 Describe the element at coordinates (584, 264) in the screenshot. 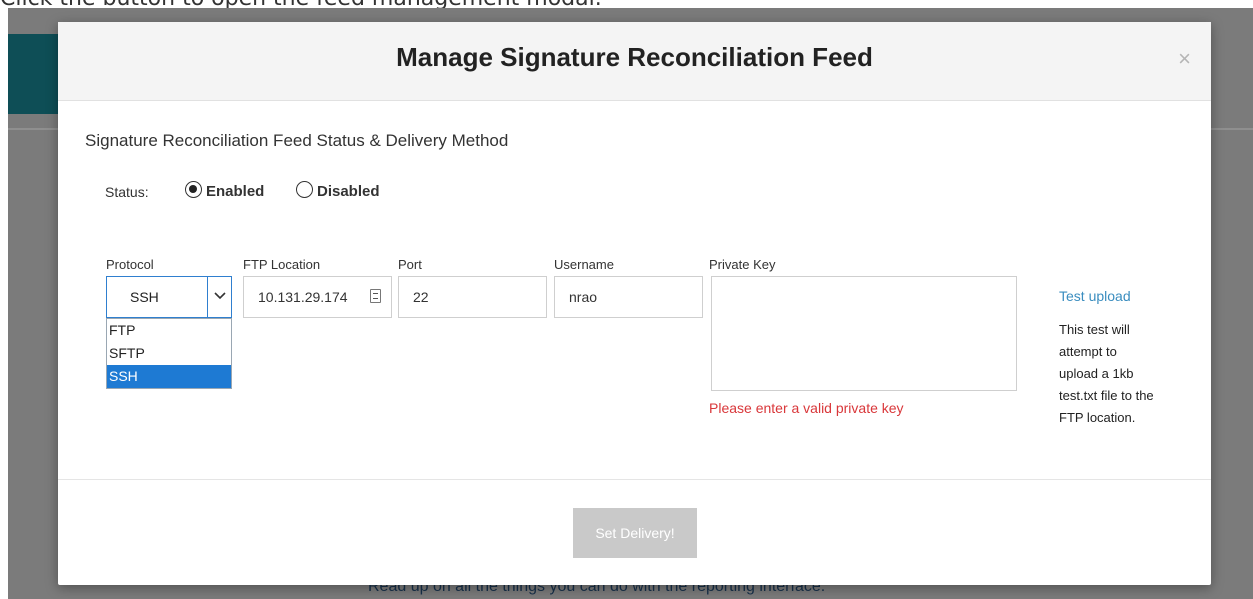

I see `username-label: Username` at that location.